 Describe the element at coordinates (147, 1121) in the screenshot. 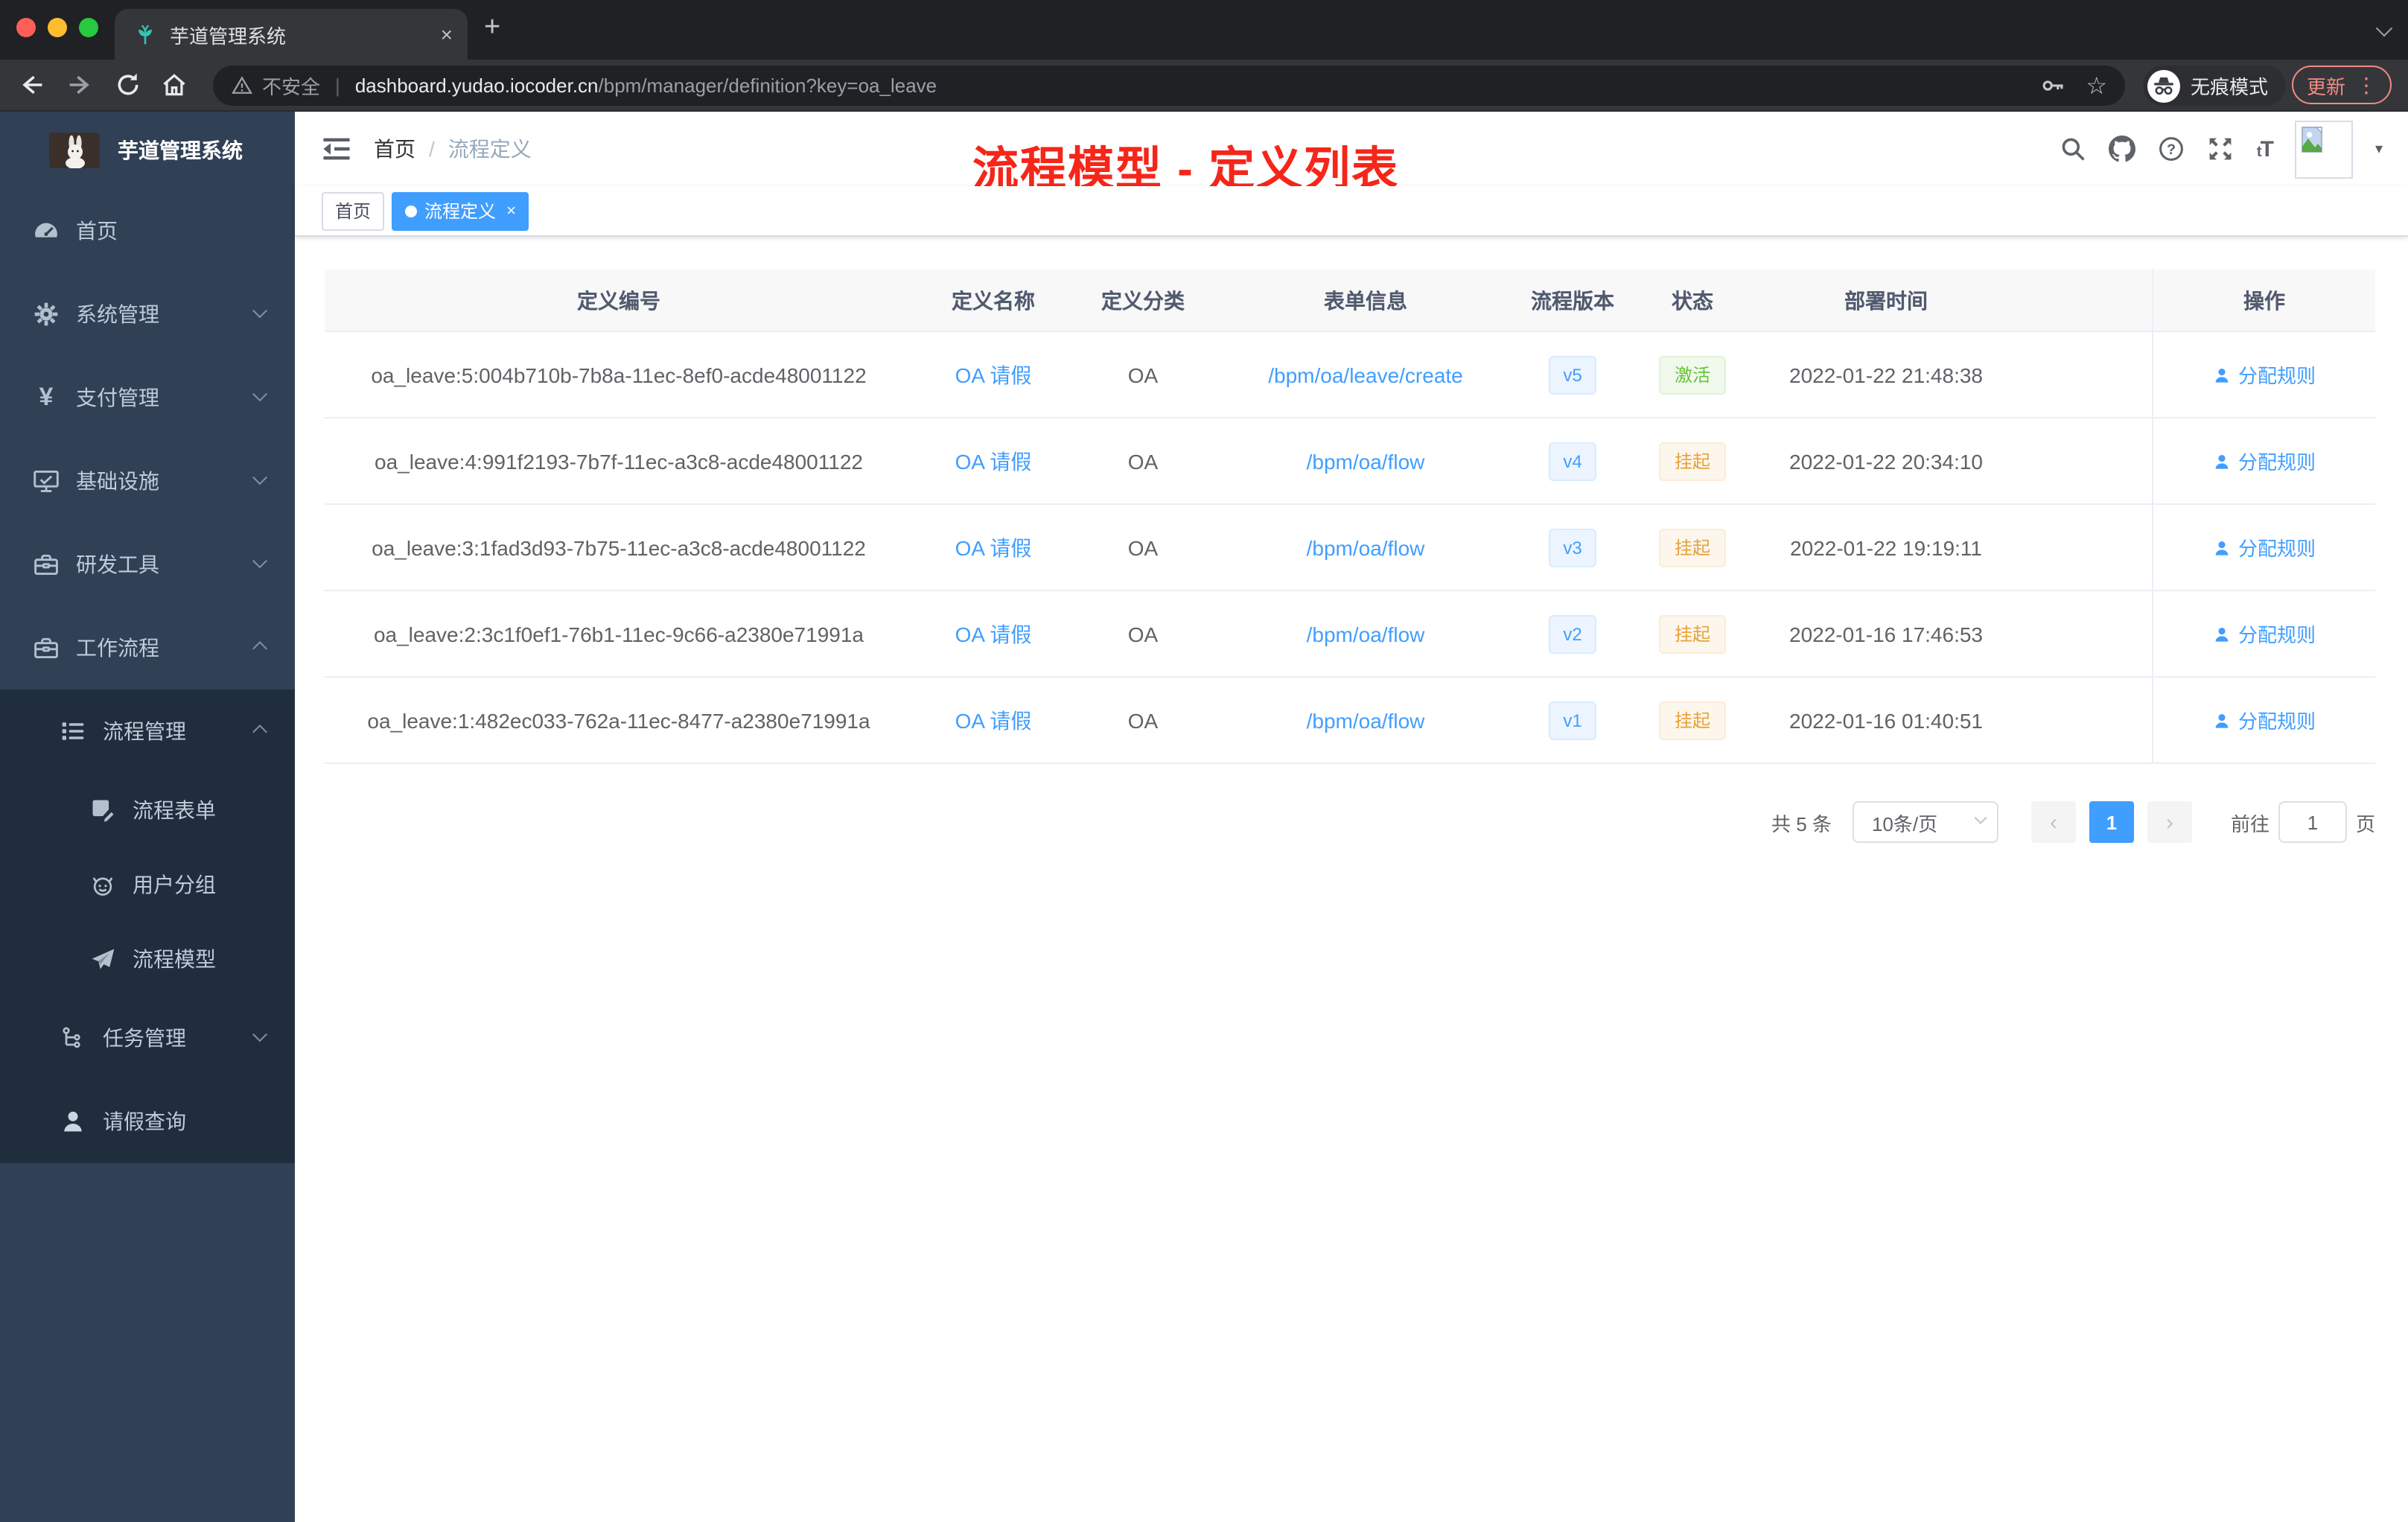

I see `sidebar-item-leave-query: 请假查询` at that location.